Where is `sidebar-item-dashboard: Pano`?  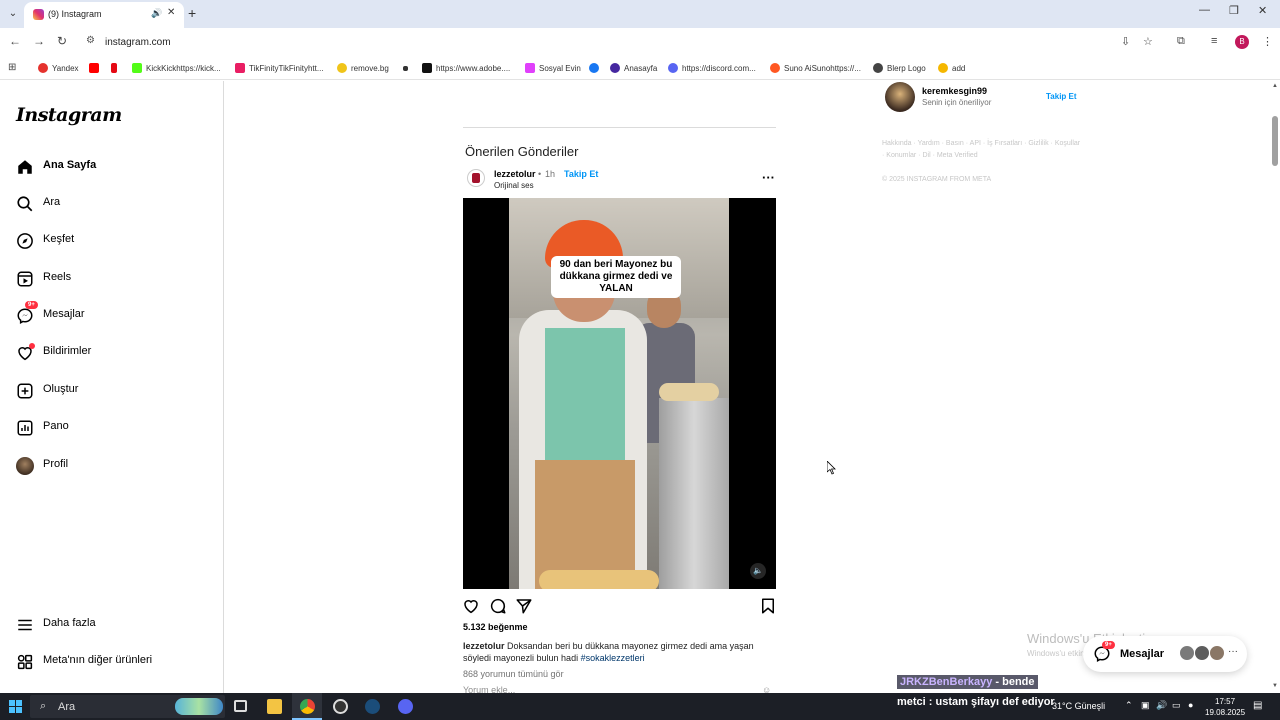
sidebar-item-dashboard: Pano is located at coordinates (116, 428).